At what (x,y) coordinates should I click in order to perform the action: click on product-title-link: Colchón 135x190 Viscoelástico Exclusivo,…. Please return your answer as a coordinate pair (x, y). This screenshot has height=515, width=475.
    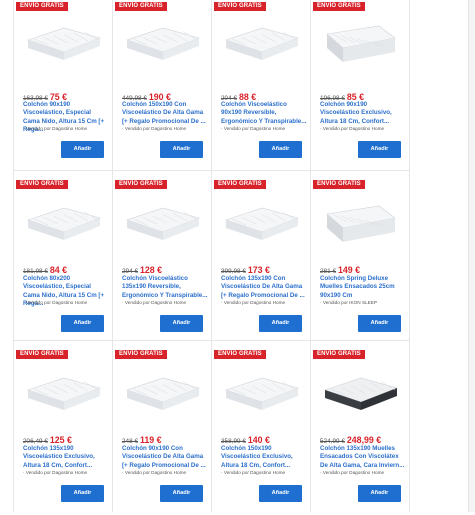
    Looking at the image, I should click on (66, 457).